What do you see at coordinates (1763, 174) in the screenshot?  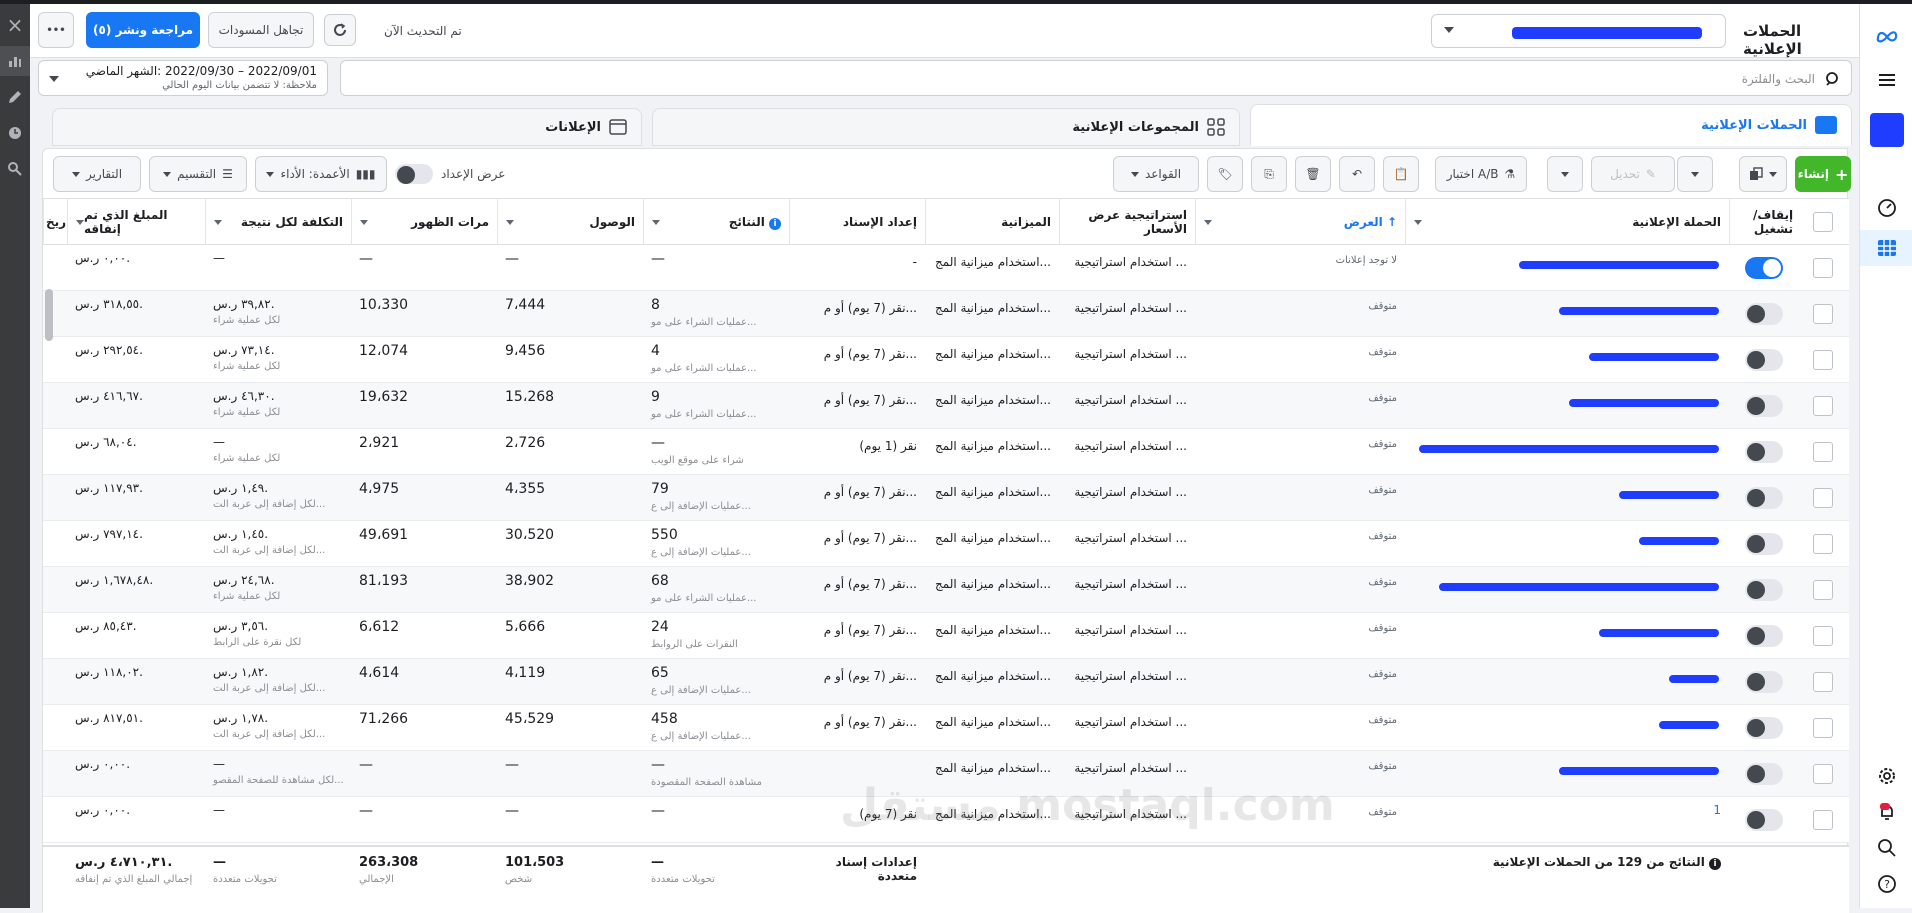 I see `duplicate-button` at bounding box center [1763, 174].